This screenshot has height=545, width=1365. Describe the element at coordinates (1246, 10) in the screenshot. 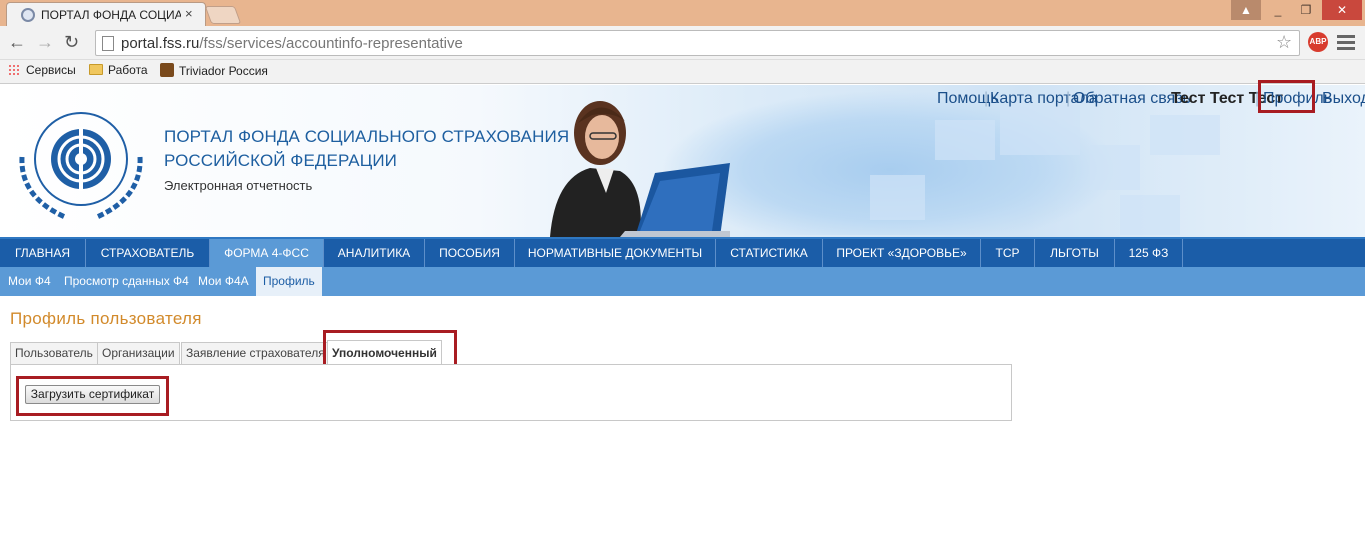

I see `user-profile-icon: ▲` at that location.